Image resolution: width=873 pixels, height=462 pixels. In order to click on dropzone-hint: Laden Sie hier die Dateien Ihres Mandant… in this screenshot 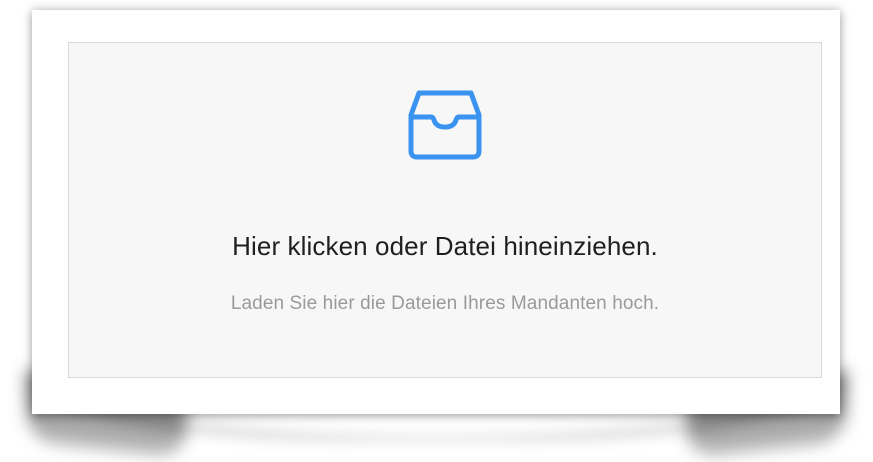, I will do `click(445, 303)`.